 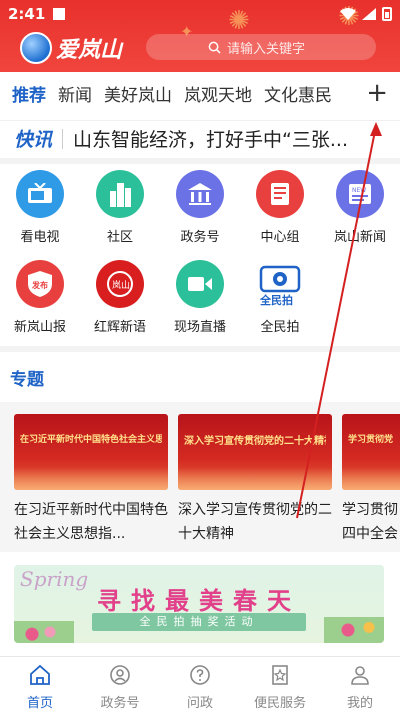 I want to click on topic-card-title: 深入学习宣传贯彻党的二十大精神, so click(x=255, y=522).